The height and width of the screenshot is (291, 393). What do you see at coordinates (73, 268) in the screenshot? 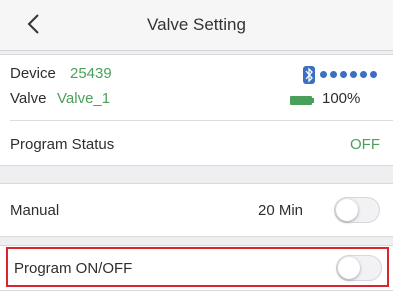
I see `program-label: Program ON/OFF` at bounding box center [73, 268].